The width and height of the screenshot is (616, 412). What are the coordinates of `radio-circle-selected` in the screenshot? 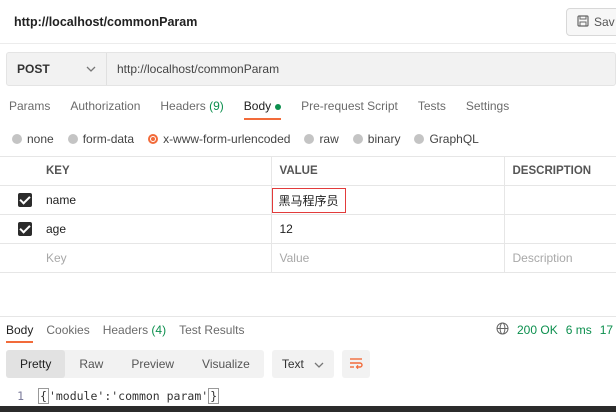 It's located at (153, 139).